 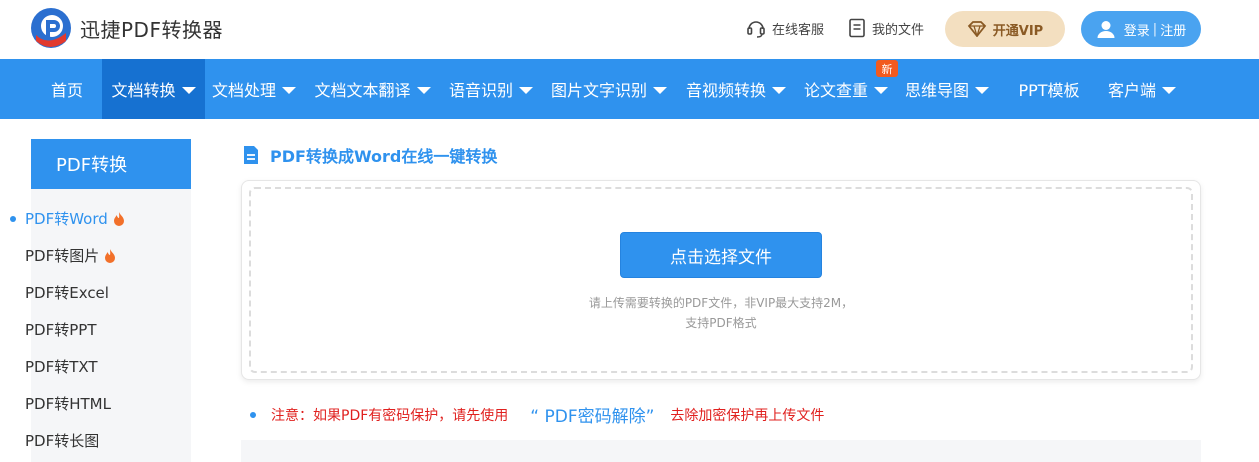 I want to click on vip-label: 开通VIP, so click(x=1018, y=31).